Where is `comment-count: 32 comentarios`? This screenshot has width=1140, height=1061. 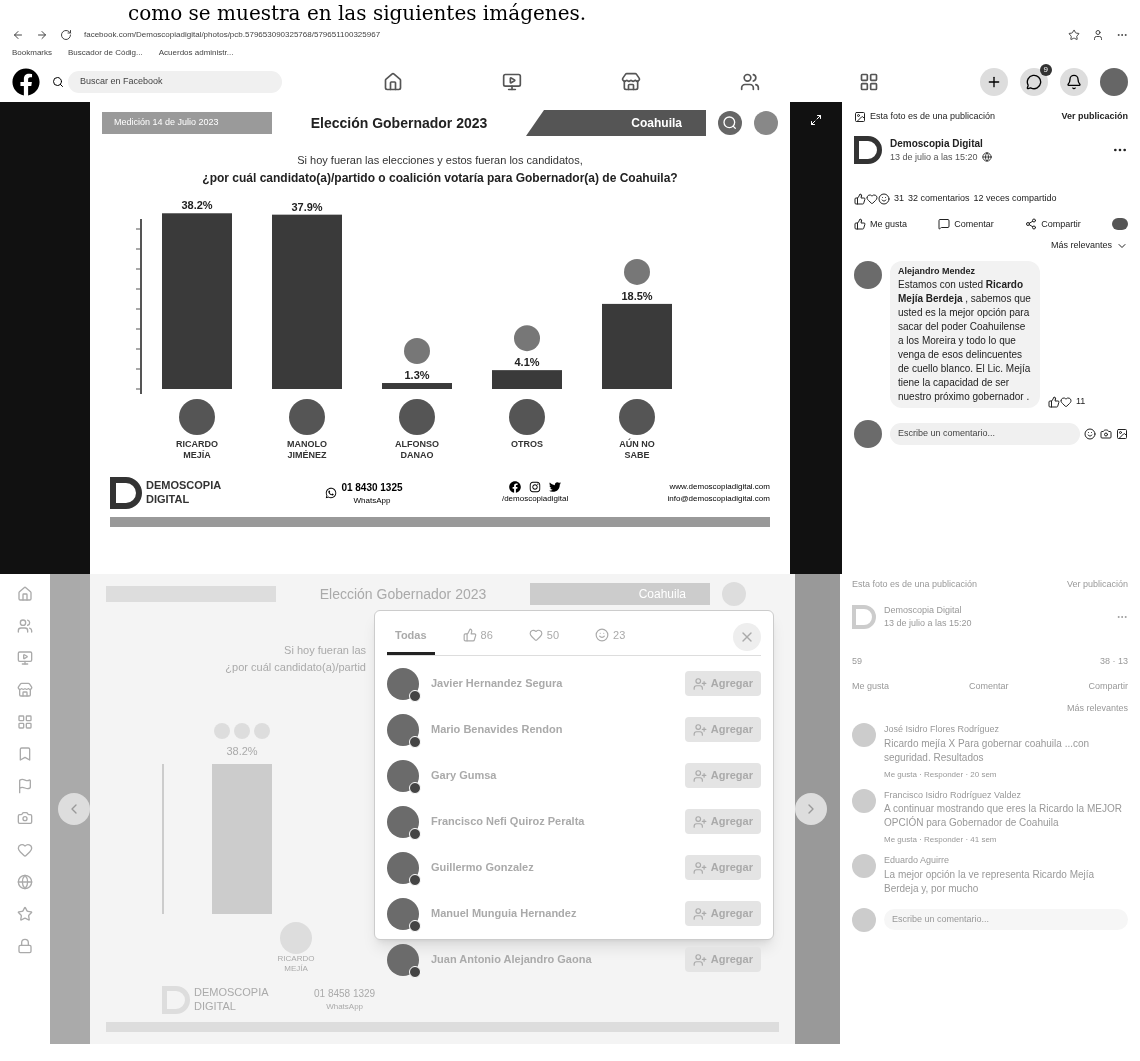 comment-count: 32 comentarios is located at coordinates (939, 199).